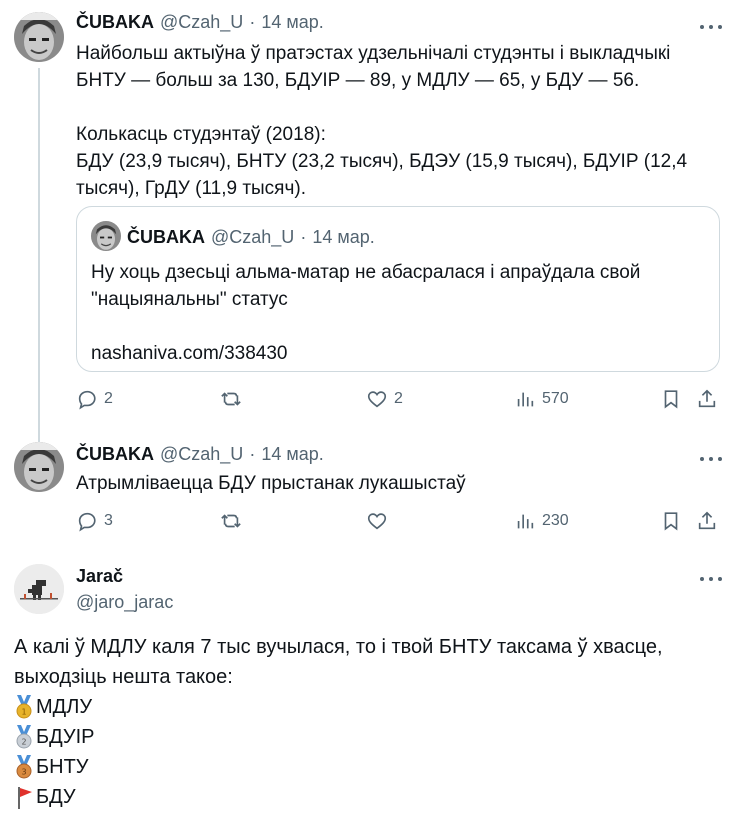 Image resolution: width=732 pixels, height=819 pixels. Describe the element at coordinates (123, 677) in the screenshot. I see `text-line: выходзіць нешта такое:` at that location.